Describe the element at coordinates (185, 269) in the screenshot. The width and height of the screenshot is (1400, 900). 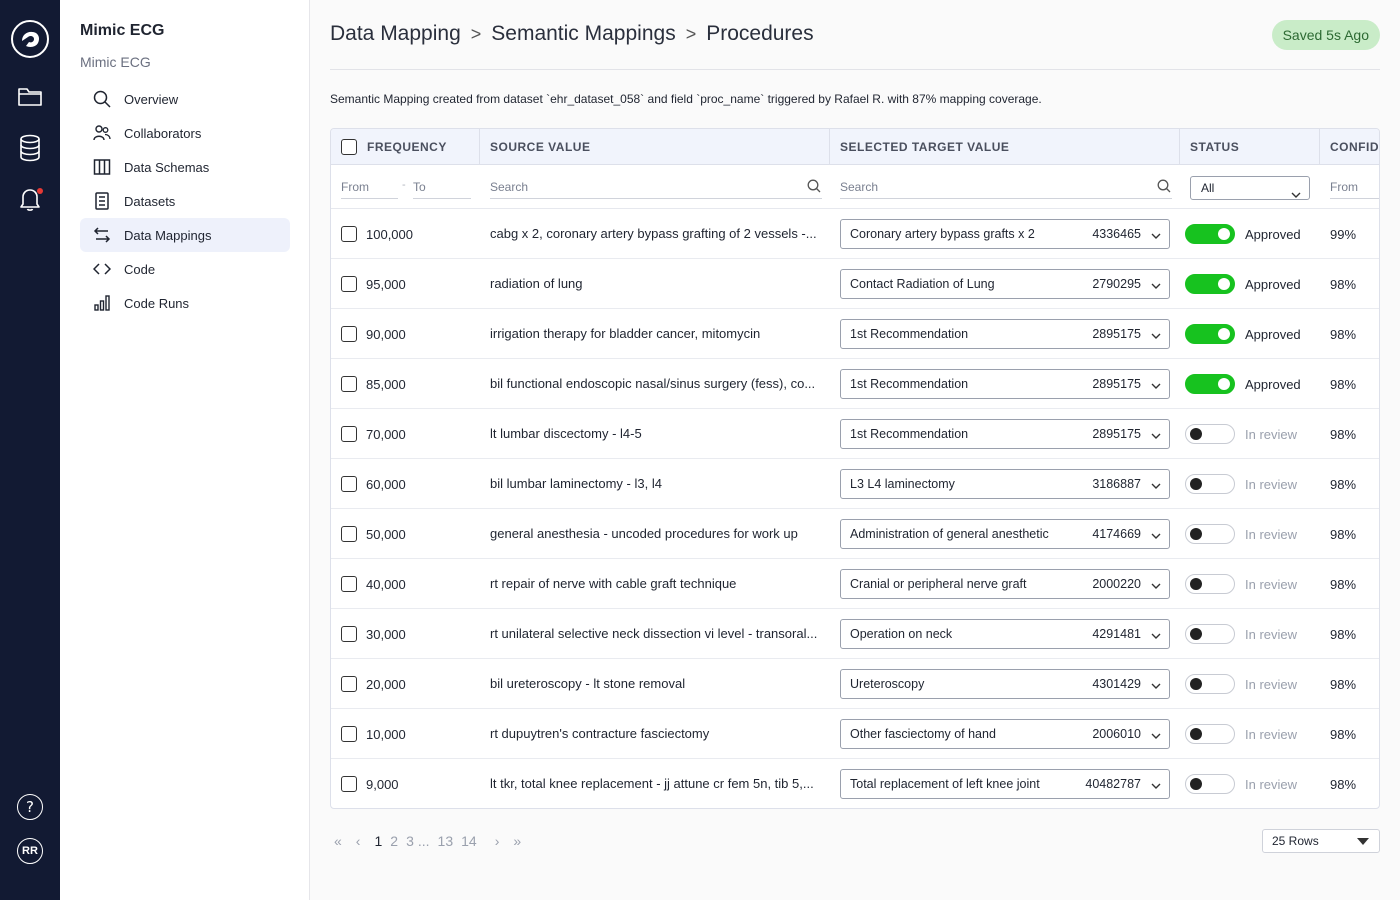
I see `sidebar-item-code: Code` at that location.